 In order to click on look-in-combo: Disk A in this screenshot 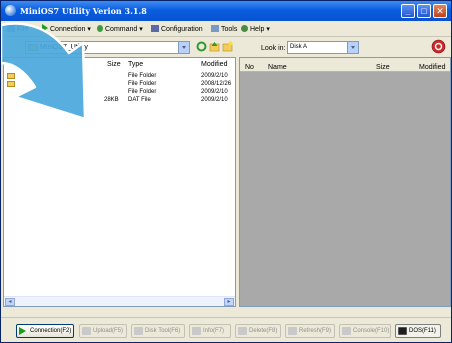, I will do `click(323, 47)`.